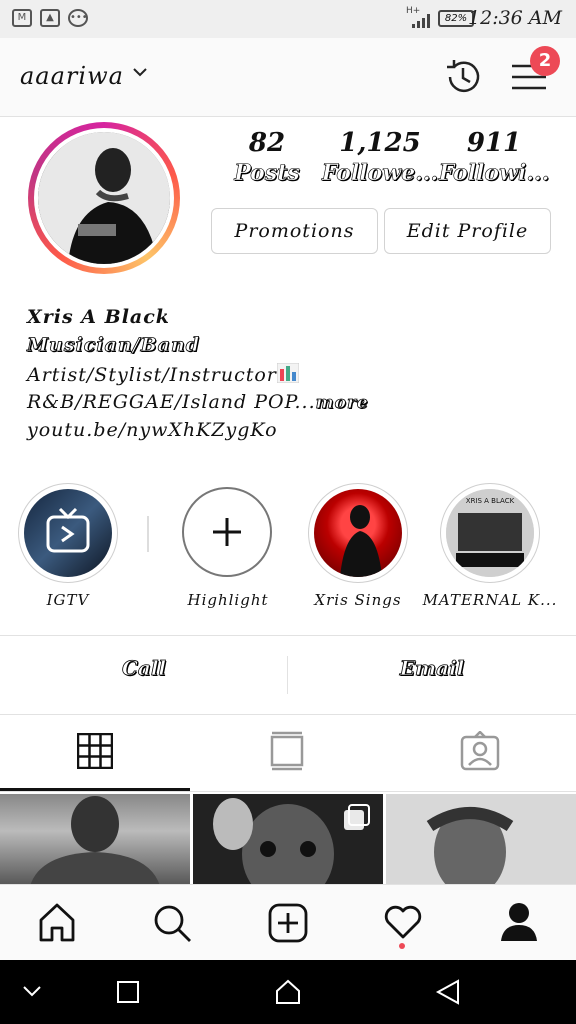 The image size is (576, 1024). Describe the element at coordinates (98, 317) in the screenshot. I see `profile-name: Xris A Black` at that location.